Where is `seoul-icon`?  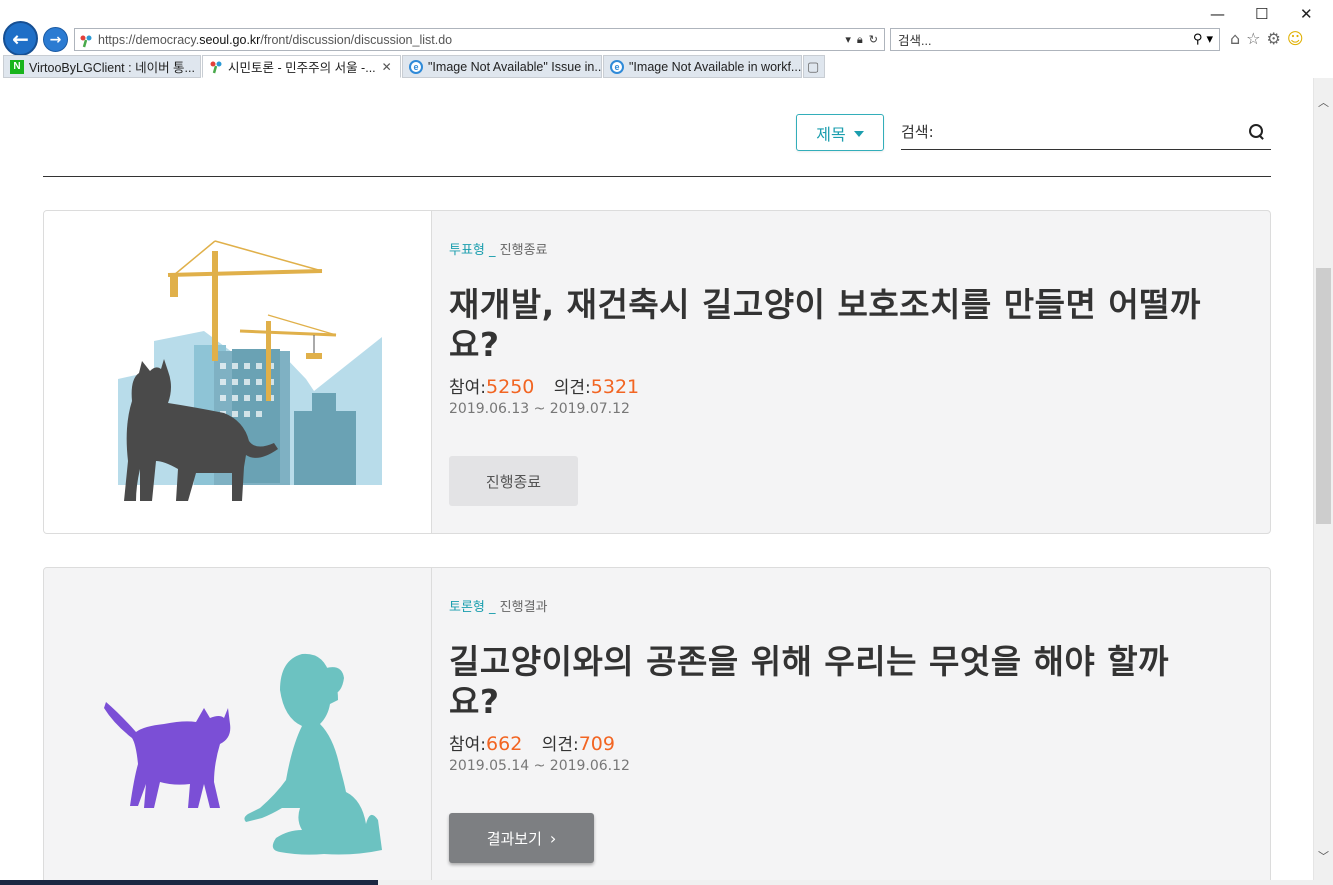 seoul-icon is located at coordinates (216, 67).